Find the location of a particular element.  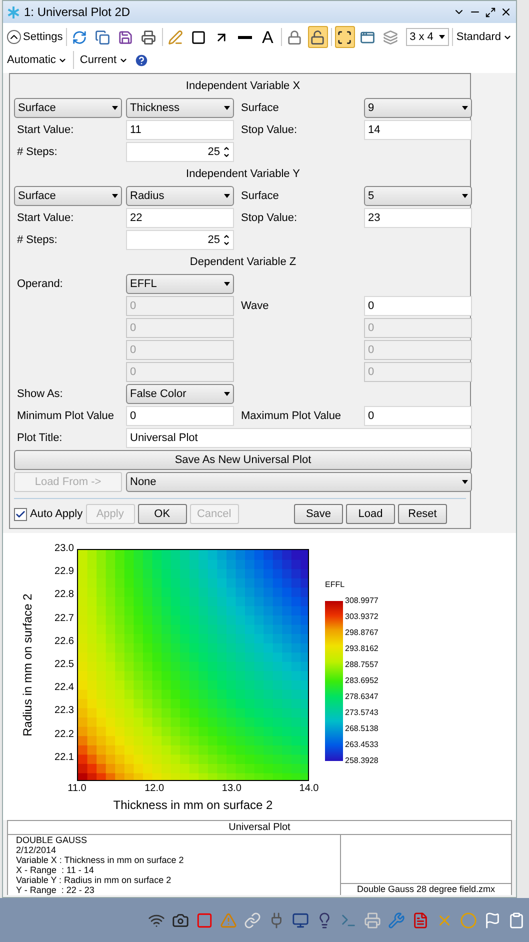

close-icon is located at coordinates (506, 12).